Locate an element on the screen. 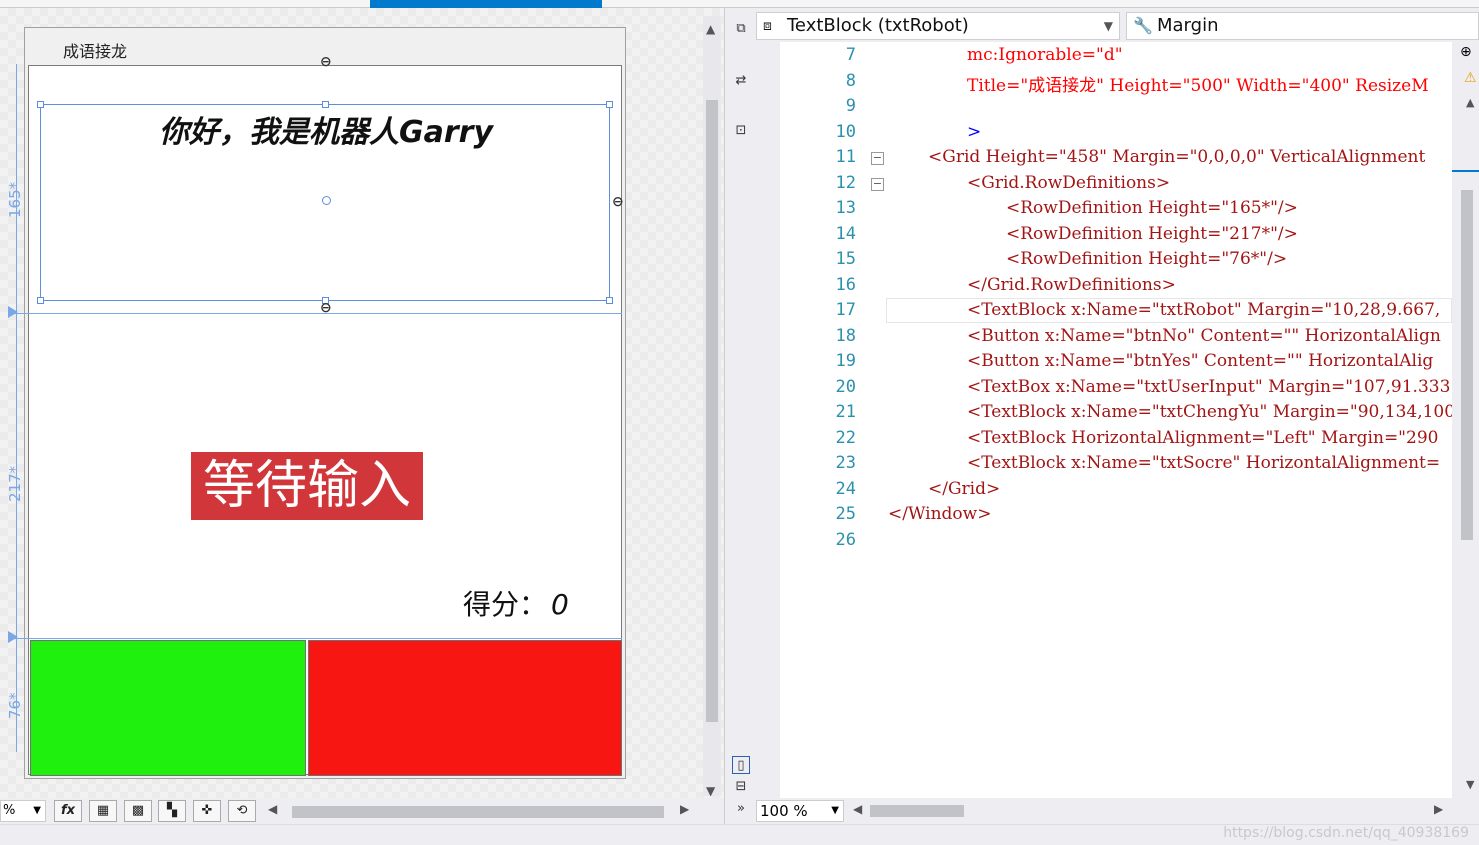  element-selector-dropdown: ⧈ TextBlock (txtRobot) ▼ is located at coordinates (938, 26).